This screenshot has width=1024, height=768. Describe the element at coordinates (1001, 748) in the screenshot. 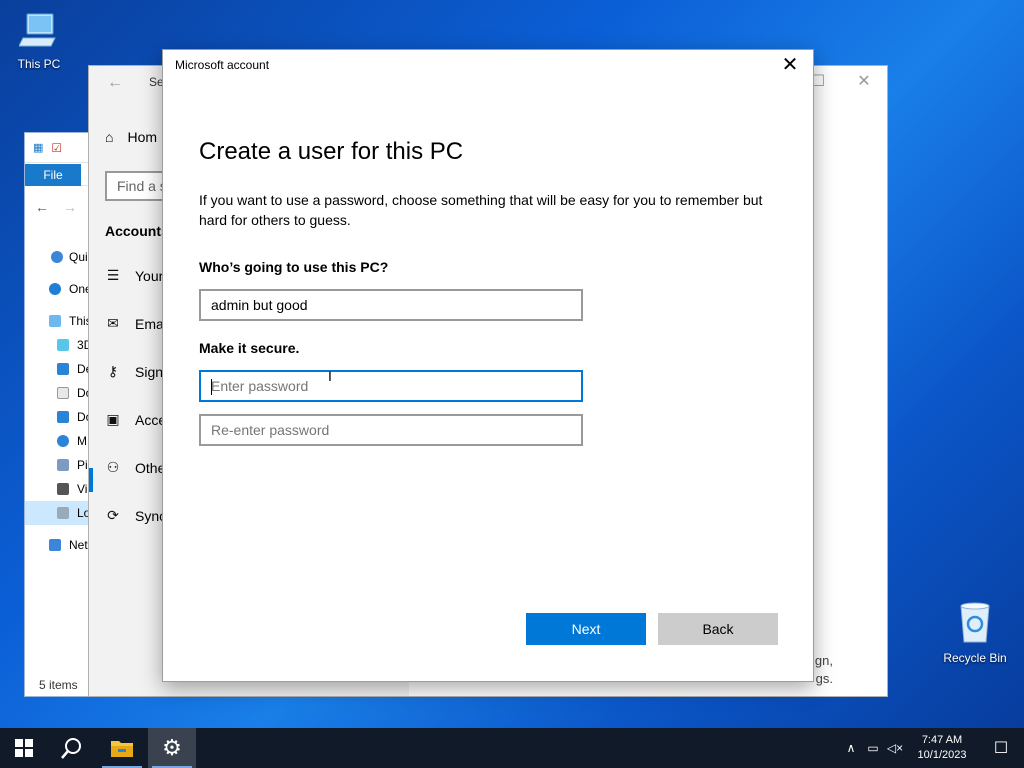

I see `notifications-icon: ☐` at that location.